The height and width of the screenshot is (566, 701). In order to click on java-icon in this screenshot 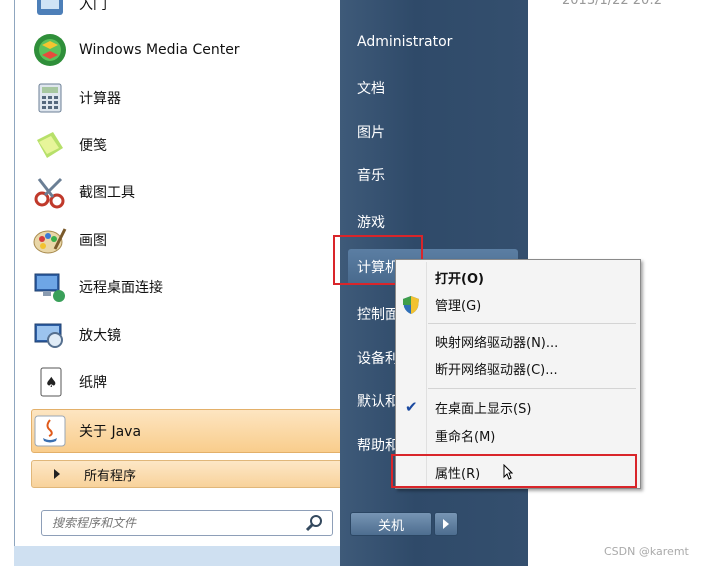, I will do `click(50, 431)`.